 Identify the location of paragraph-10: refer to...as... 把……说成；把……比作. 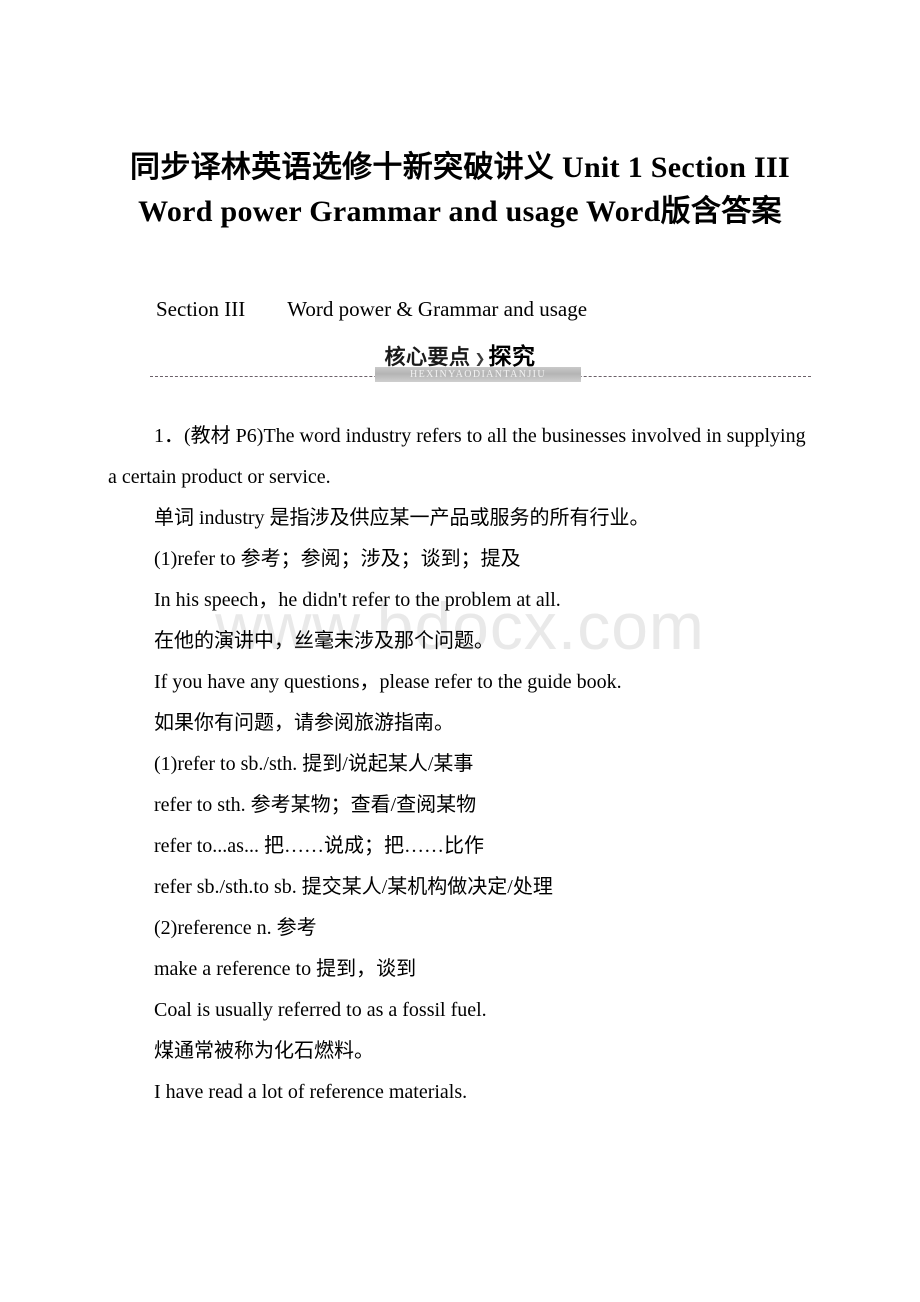
(319, 846).